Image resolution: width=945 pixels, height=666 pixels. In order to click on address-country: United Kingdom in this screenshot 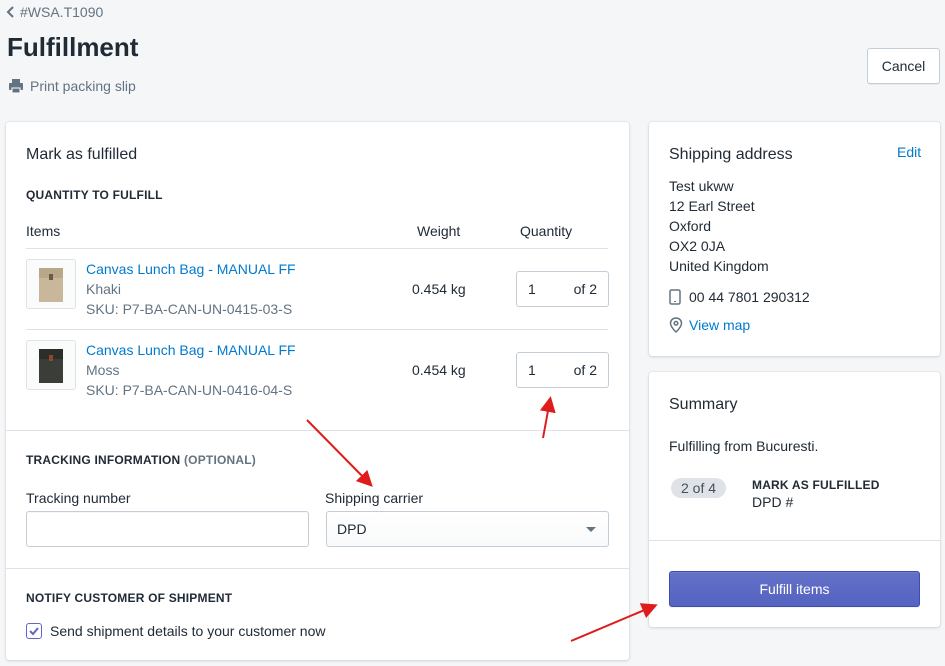, I will do `click(719, 266)`.